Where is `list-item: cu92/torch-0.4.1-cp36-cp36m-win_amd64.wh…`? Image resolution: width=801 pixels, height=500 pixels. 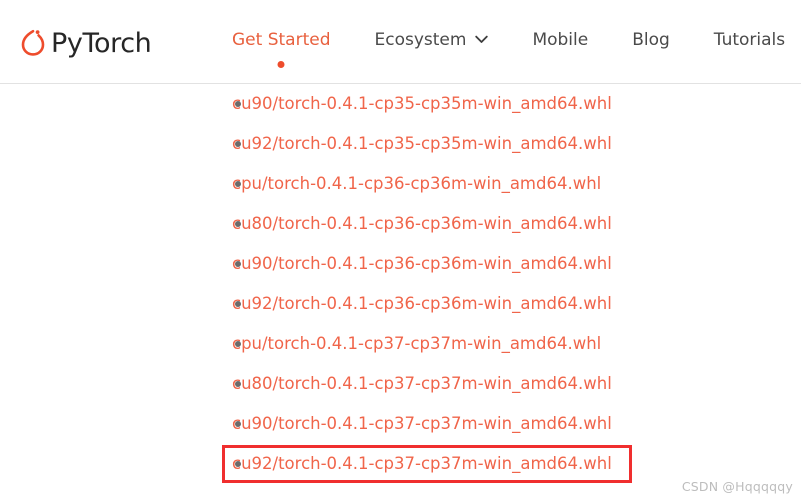 list-item: cu92/torch-0.4.1-cp36-cp36m-win_amd64.wh… is located at coordinates (400, 304).